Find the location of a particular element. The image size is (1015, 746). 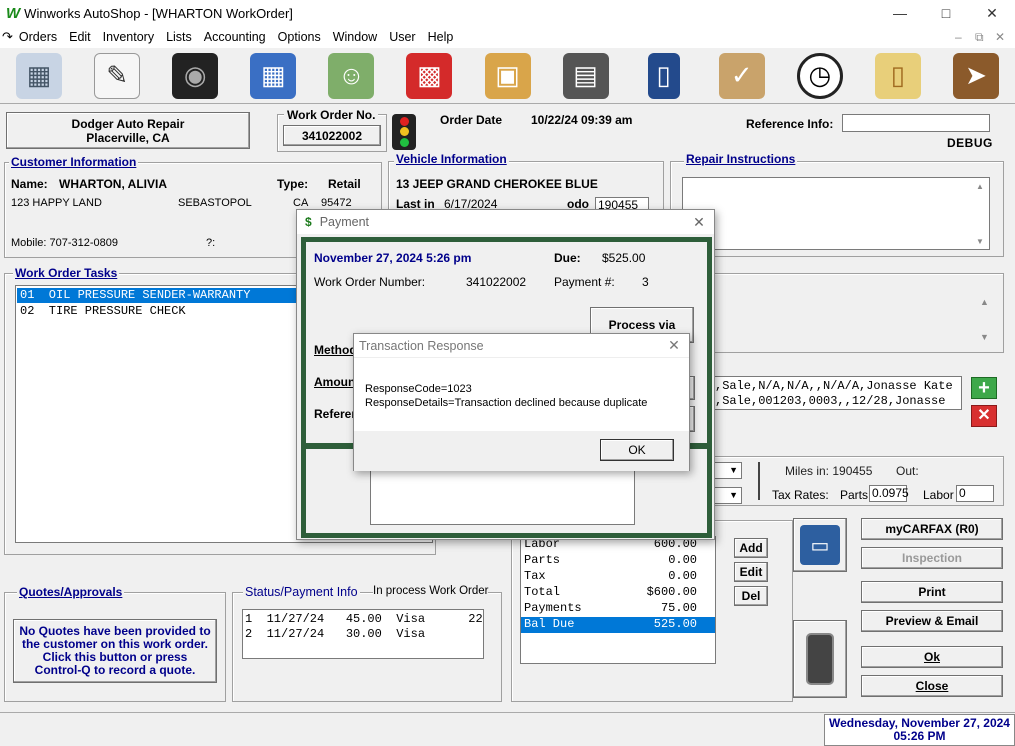

shop-info-box: Dodger Auto Repair Placerville, CA is located at coordinates (128, 130).